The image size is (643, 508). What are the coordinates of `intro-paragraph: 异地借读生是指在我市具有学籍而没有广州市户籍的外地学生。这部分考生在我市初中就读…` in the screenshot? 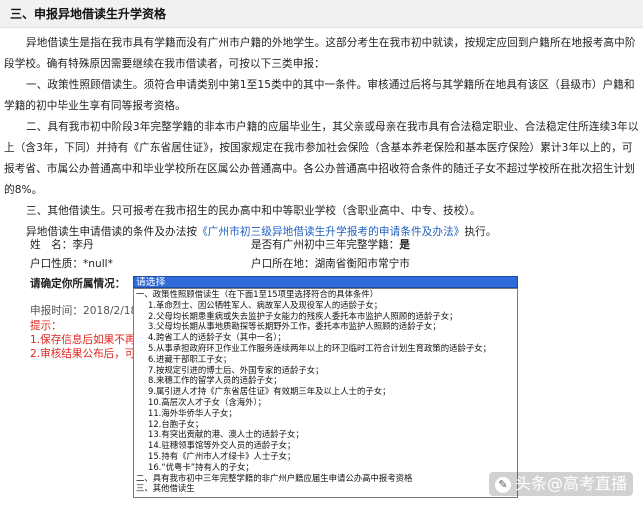 It's located at (320, 53).